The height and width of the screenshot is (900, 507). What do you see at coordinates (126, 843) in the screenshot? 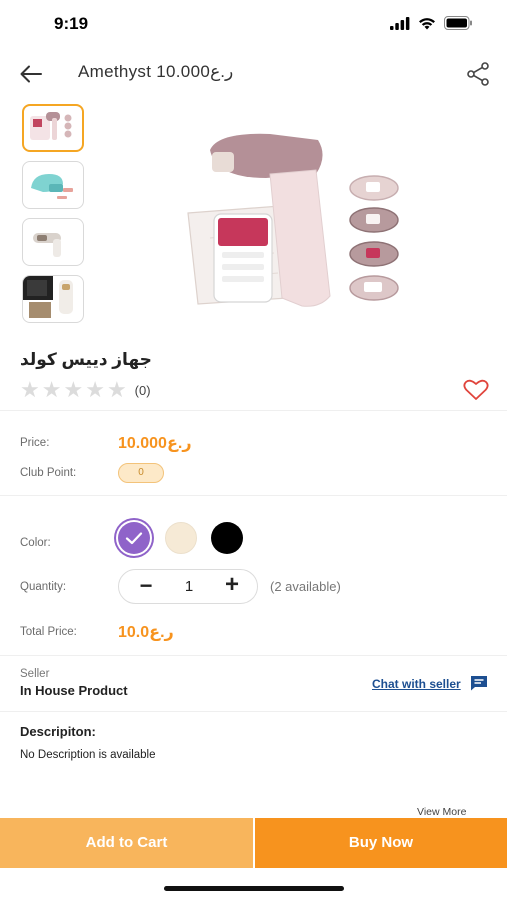
I see `add-to-cart-button: Add to Cart` at bounding box center [126, 843].